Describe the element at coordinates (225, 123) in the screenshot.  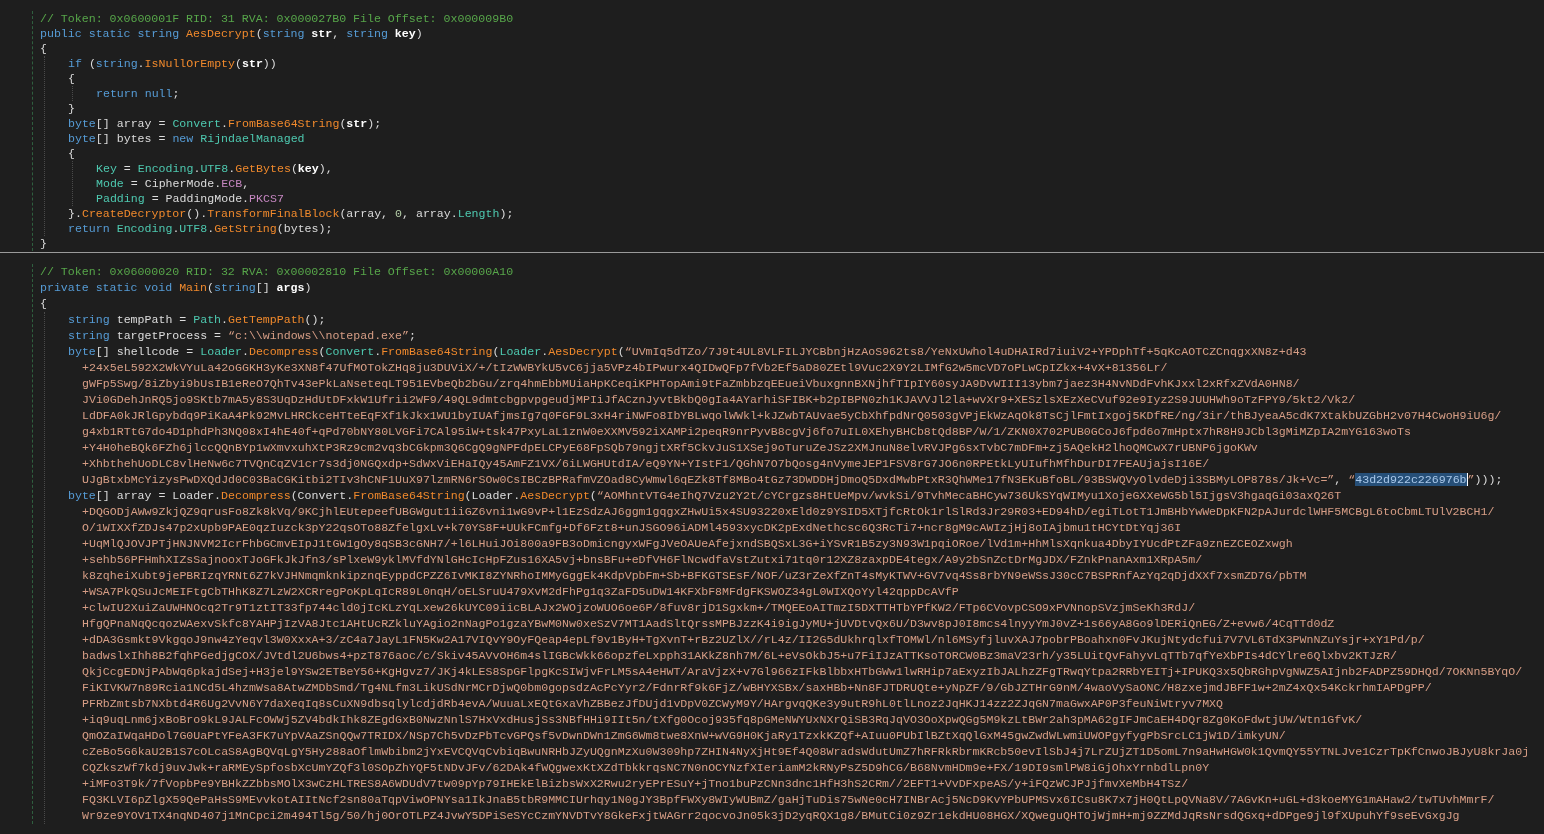
I see `code-line: byte[] array = Convert.FromBase64String(str);` at that location.